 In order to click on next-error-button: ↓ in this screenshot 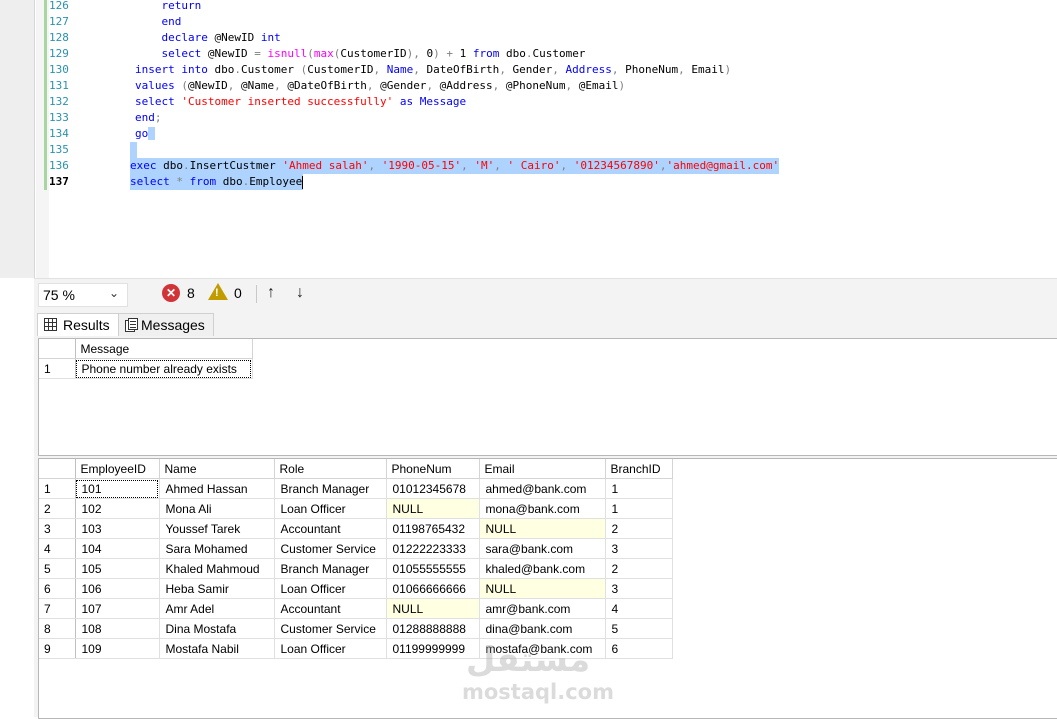, I will do `click(300, 293)`.